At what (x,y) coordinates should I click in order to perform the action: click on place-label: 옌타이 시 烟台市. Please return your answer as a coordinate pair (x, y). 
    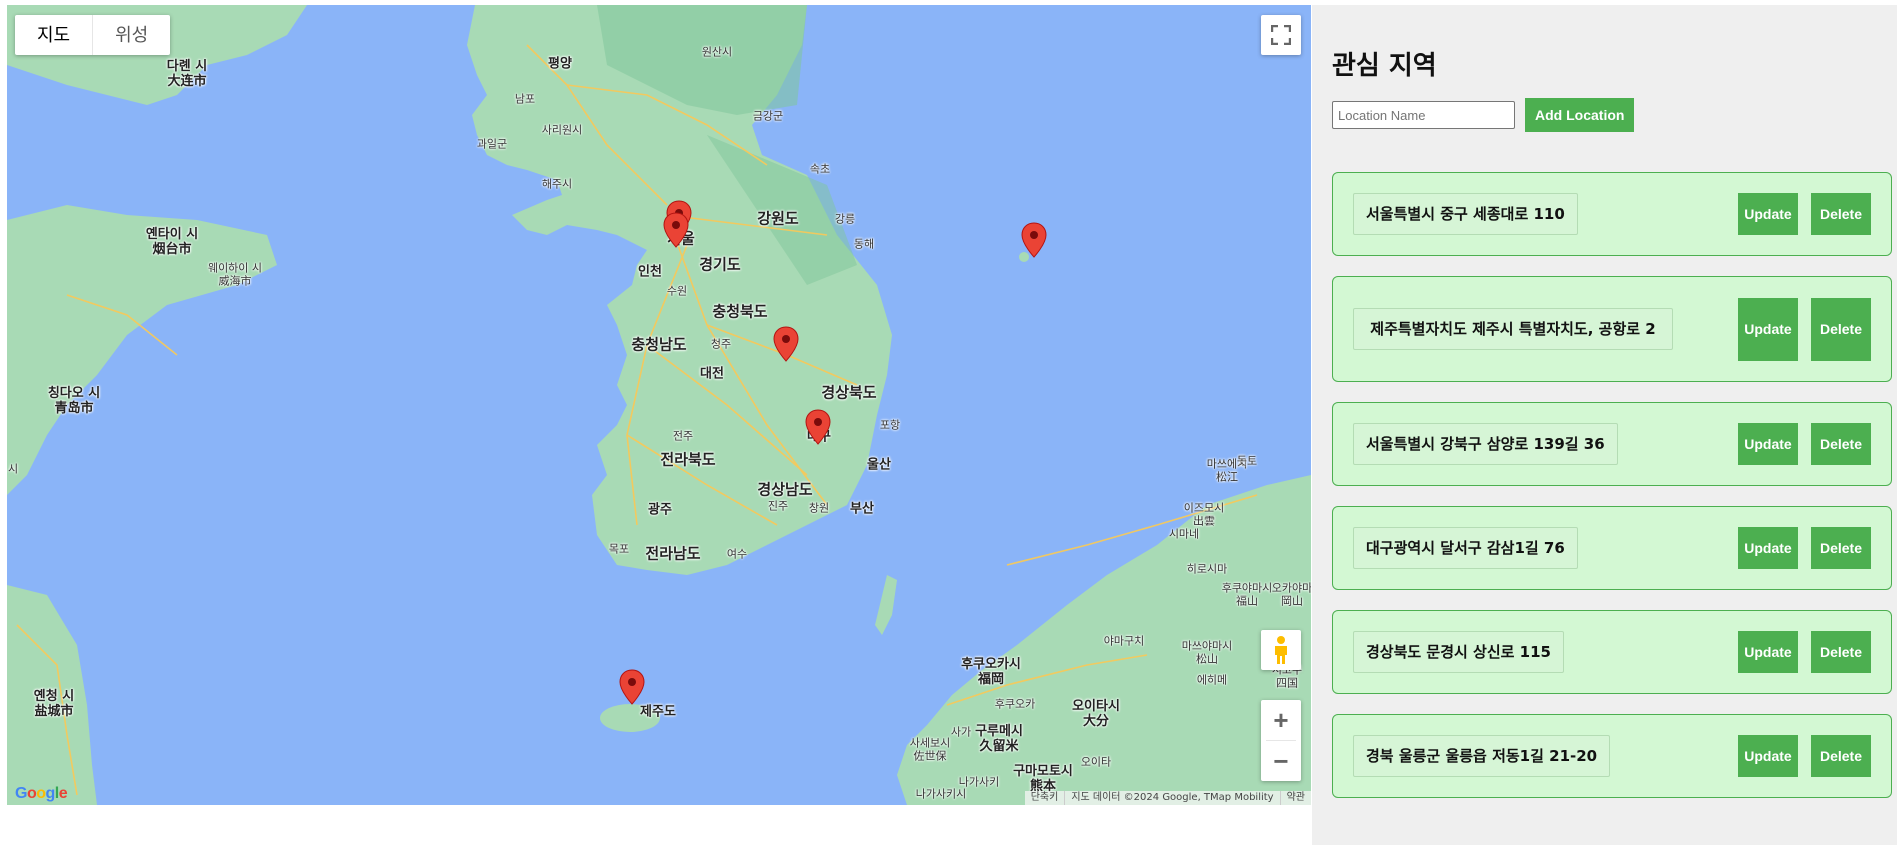
    Looking at the image, I should click on (172, 242).